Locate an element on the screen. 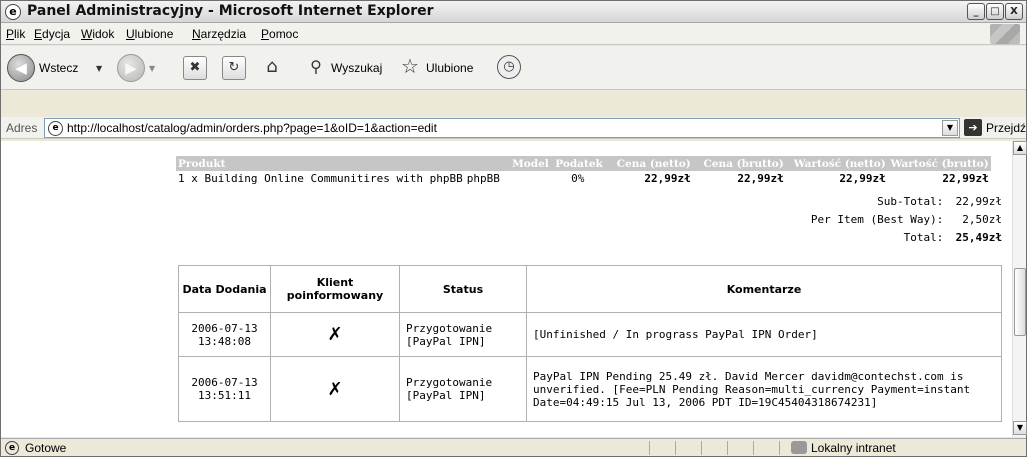 The width and height of the screenshot is (1027, 457). product-price-gross: 22,99zł is located at coordinates (760, 178).